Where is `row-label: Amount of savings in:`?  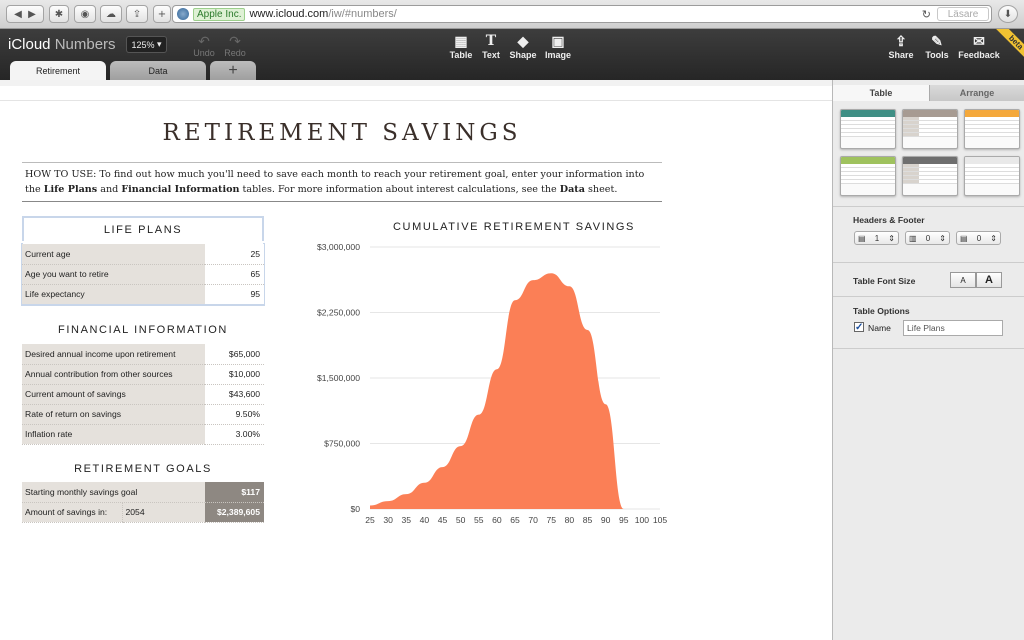 row-label: Amount of savings in: is located at coordinates (72, 512).